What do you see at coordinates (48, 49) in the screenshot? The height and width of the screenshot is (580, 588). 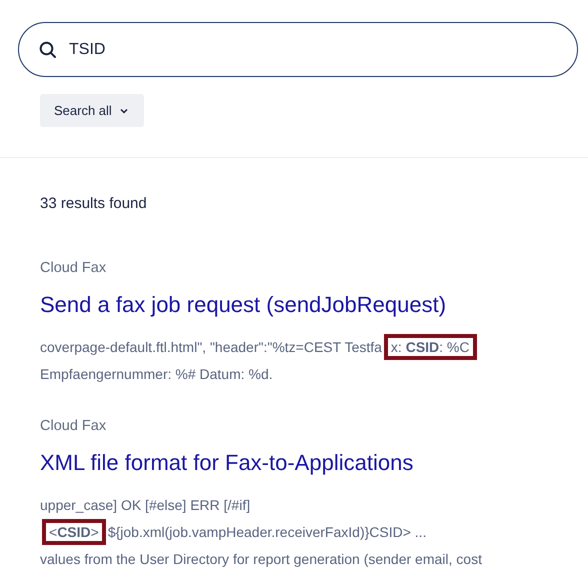 I see `search-icon` at bounding box center [48, 49].